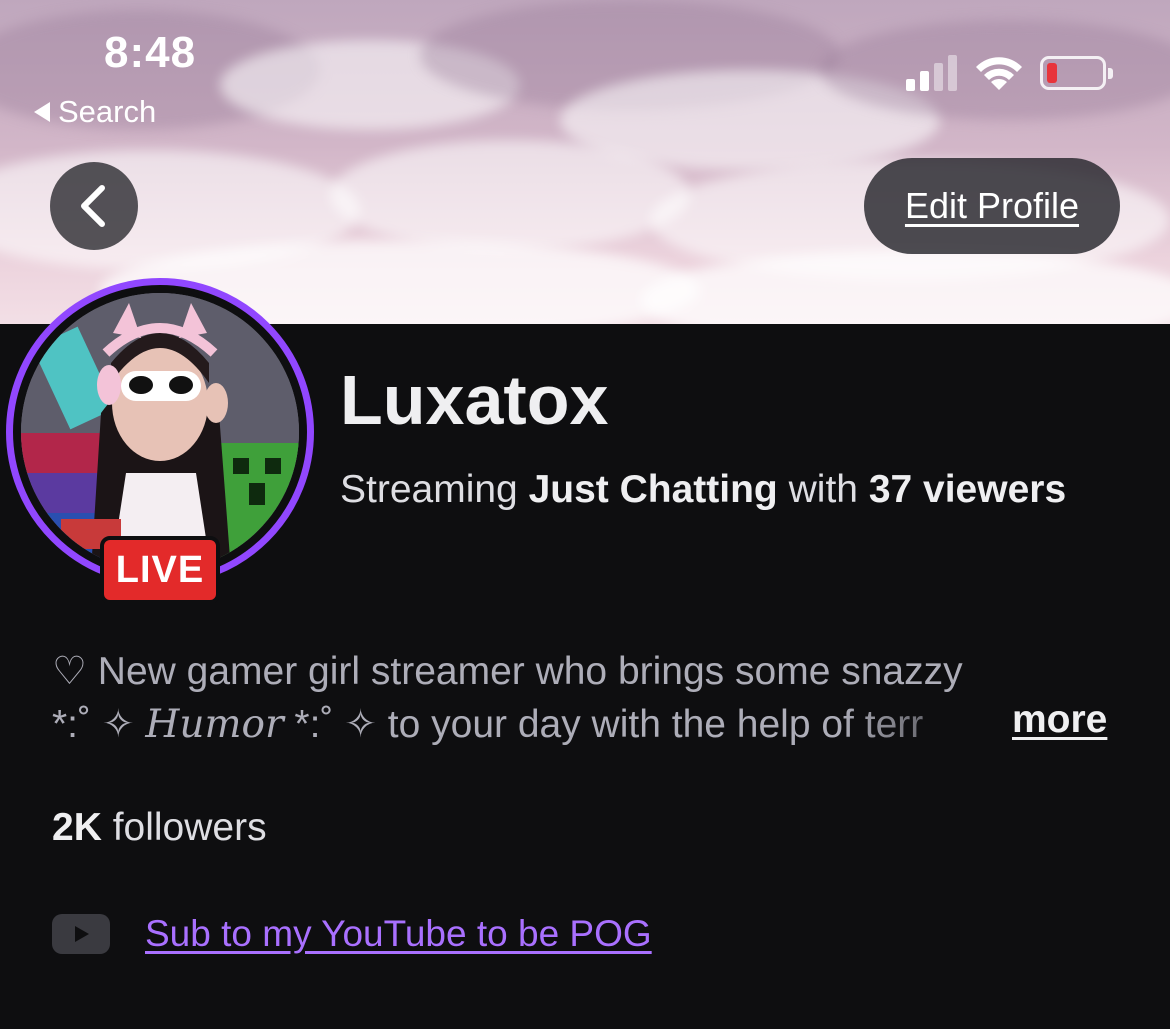  Describe the element at coordinates (81, 934) in the screenshot. I see `youtube-icon` at that location.